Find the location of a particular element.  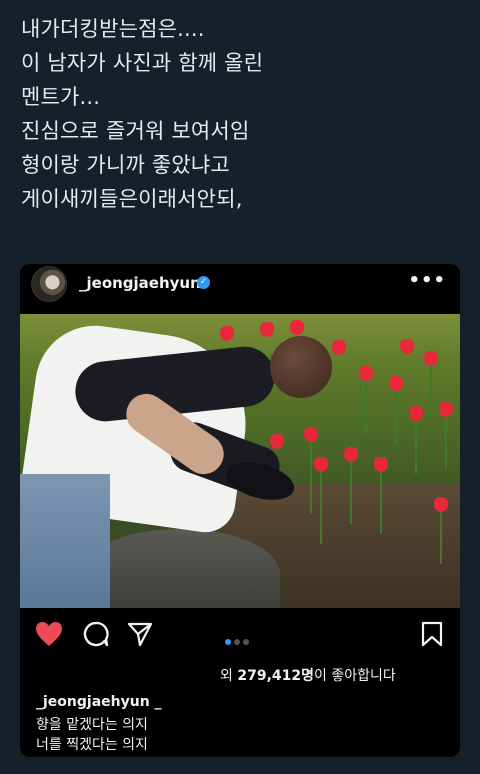

likes-number: 279,412명 is located at coordinates (275, 676).